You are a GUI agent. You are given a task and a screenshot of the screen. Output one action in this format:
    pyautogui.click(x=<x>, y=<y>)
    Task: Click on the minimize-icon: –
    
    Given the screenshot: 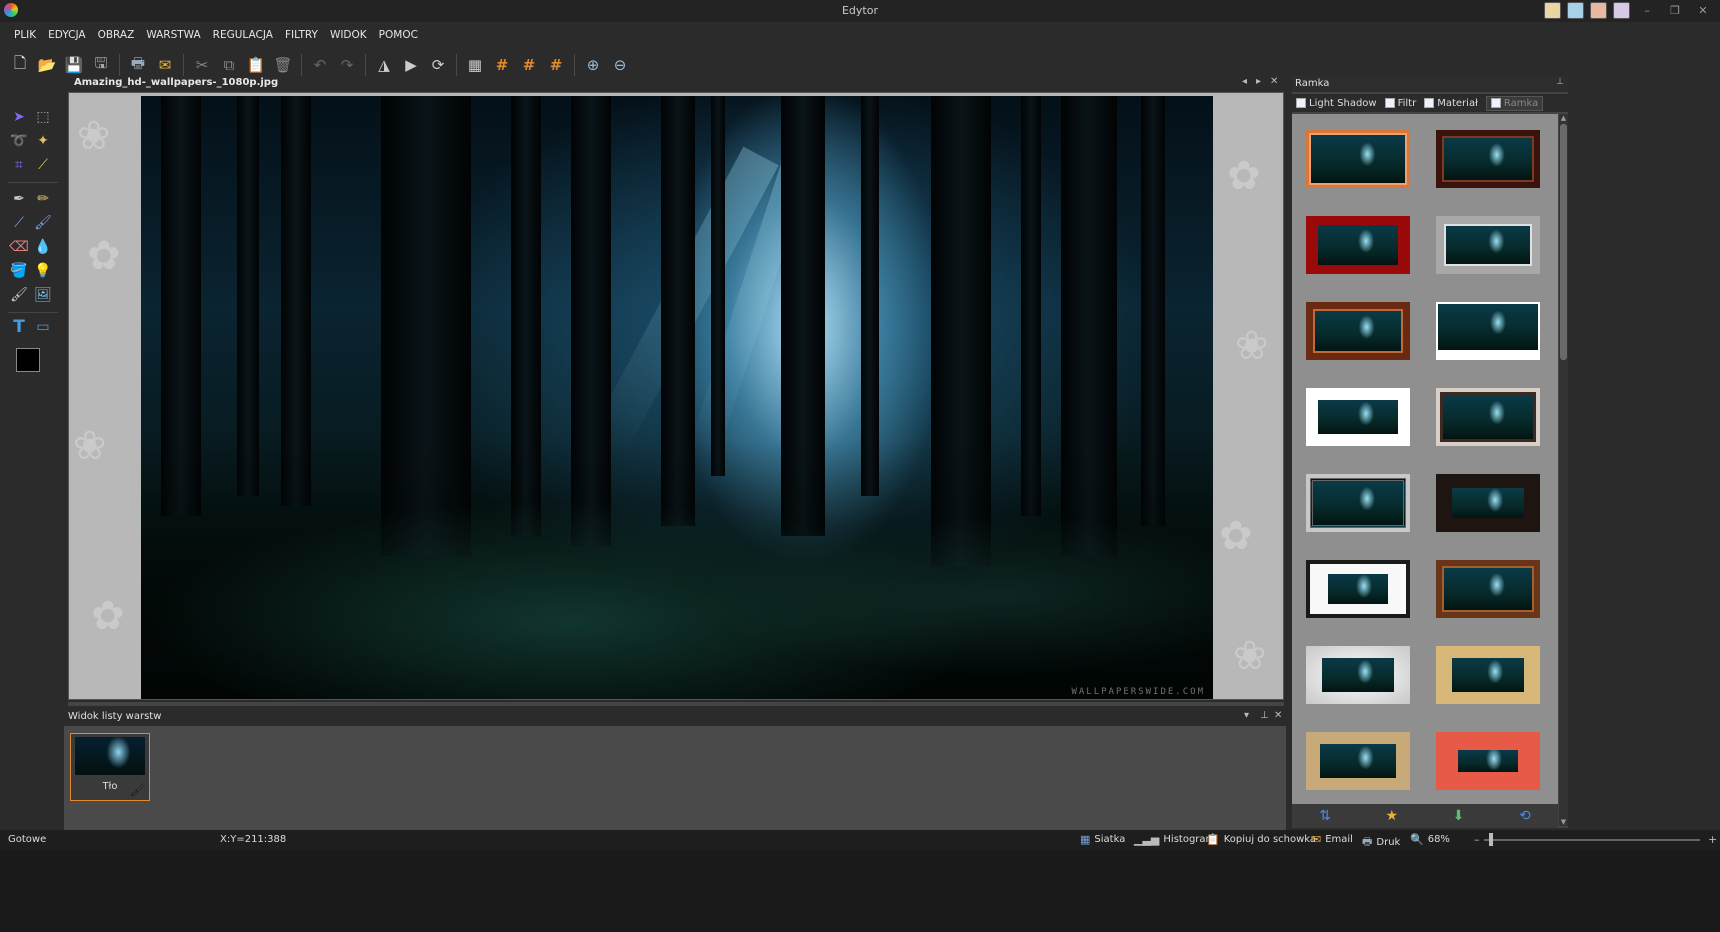 What is the action you would take?
    pyautogui.click(x=1647, y=10)
    